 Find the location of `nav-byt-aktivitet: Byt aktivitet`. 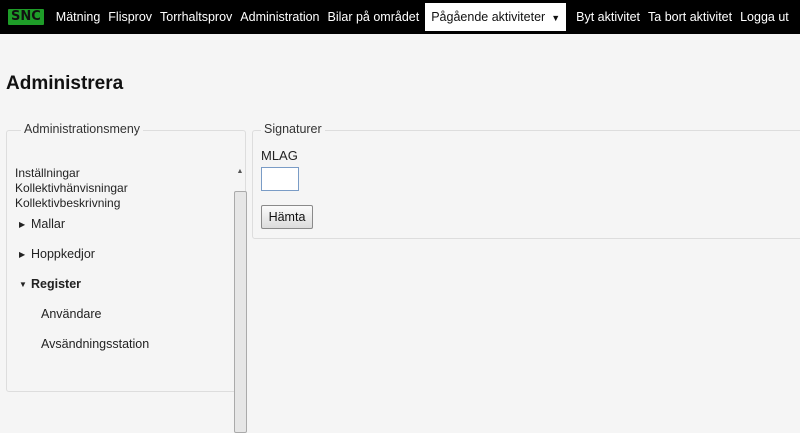

nav-byt-aktivitet: Byt aktivitet is located at coordinates (608, 17).